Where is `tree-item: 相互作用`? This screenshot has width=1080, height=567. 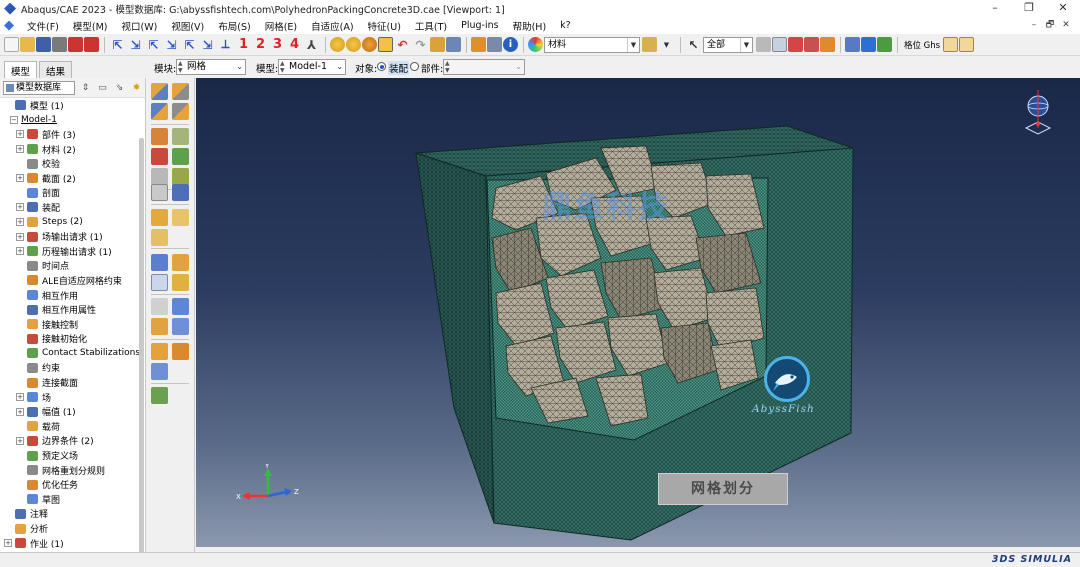
tree-item: 相互作用 is located at coordinates (72, 295).